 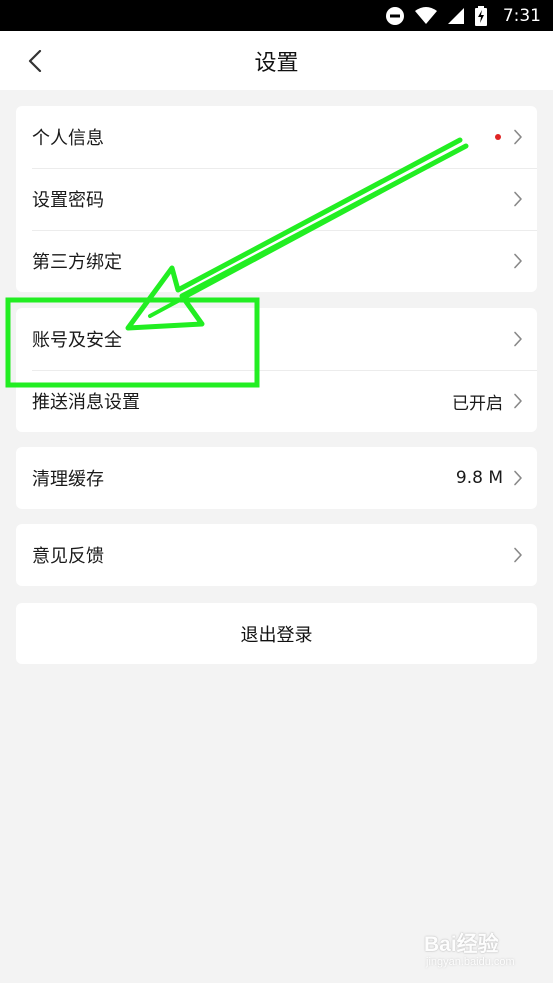 What do you see at coordinates (477, 403) in the screenshot?
I see `settings-item-value: 已开启` at bounding box center [477, 403].